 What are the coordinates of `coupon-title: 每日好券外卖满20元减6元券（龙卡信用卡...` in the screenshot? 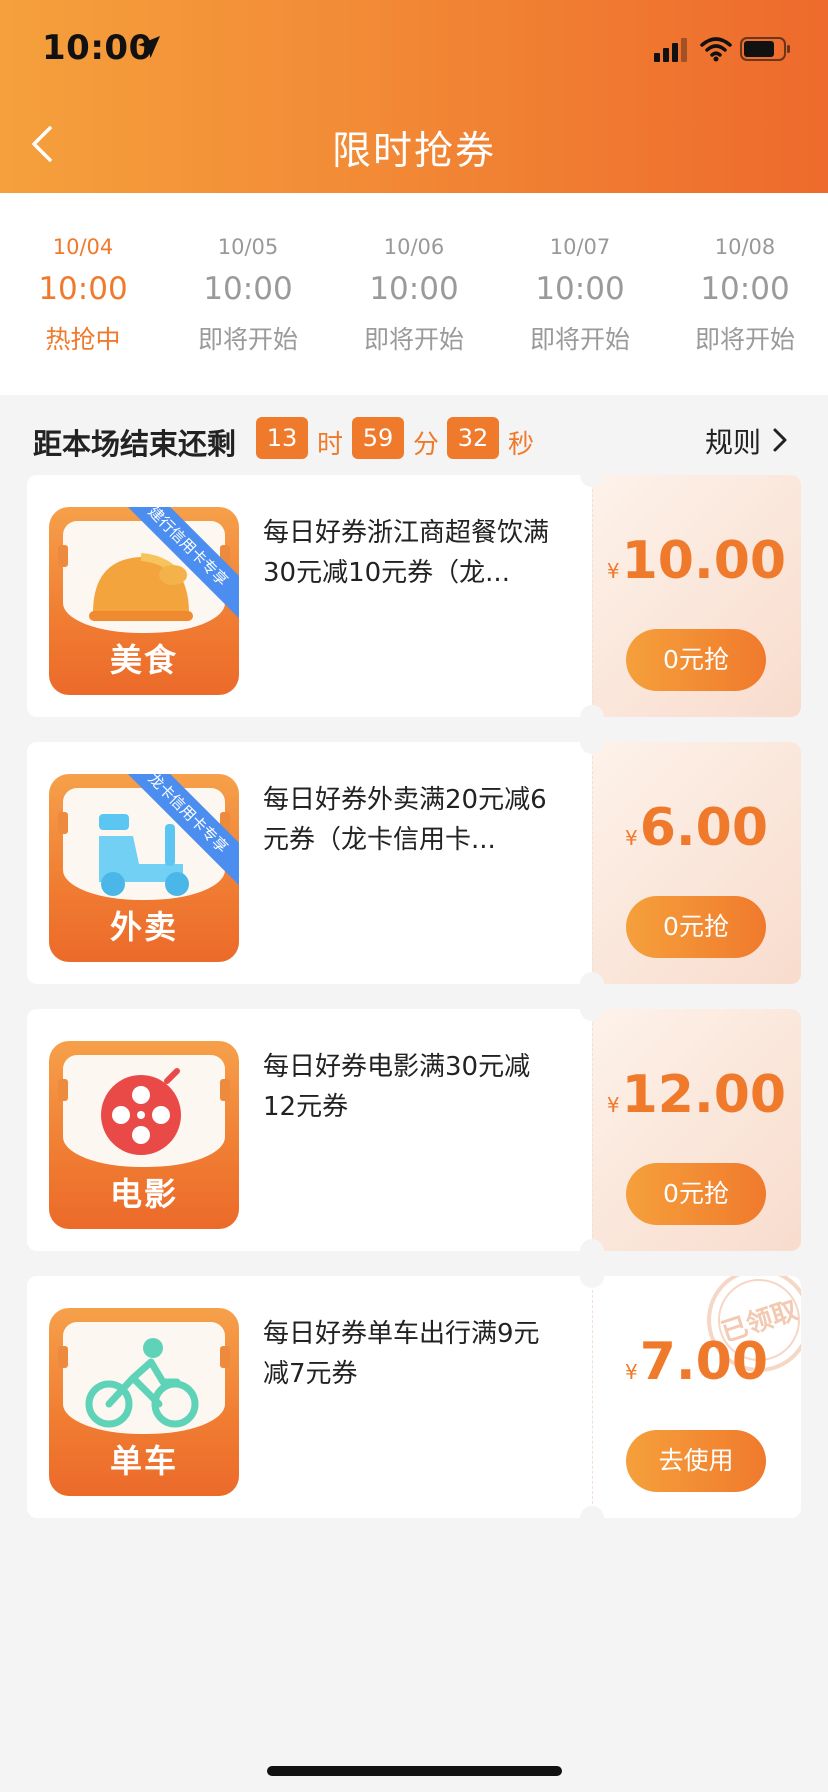 It's located at (405, 820).